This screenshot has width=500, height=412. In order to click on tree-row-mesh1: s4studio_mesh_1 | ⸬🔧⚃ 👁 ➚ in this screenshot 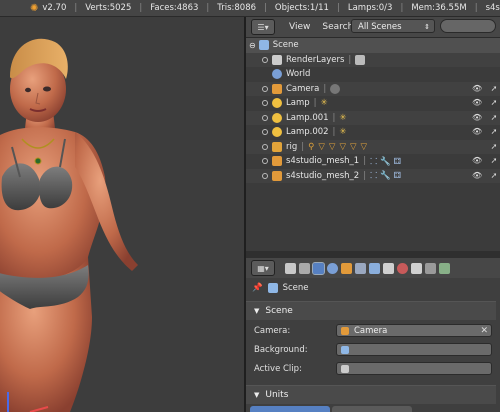, I will do `click(373, 161)`.